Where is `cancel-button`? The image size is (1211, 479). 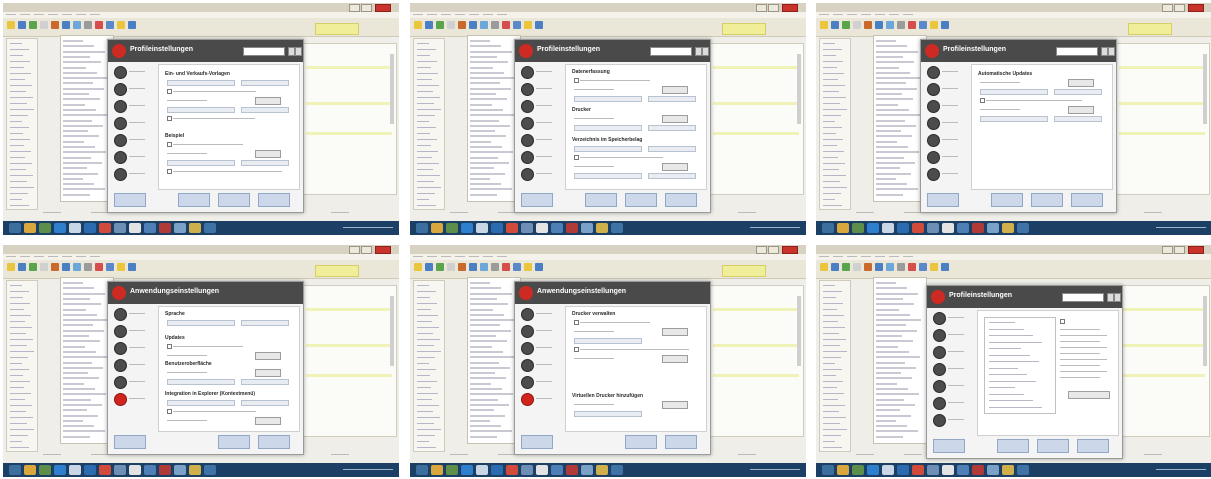
cancel-button is located at coordinates (681, 442).